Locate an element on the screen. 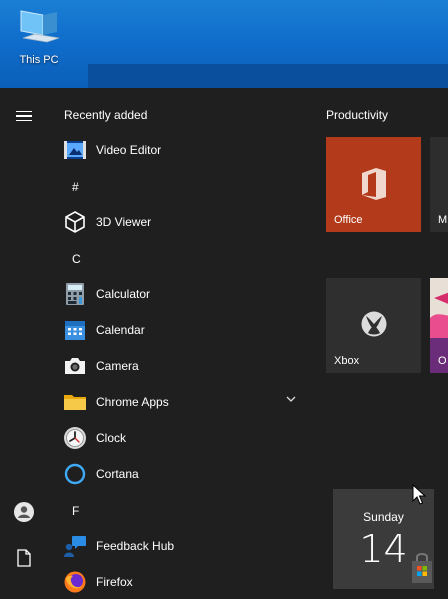  app-cortana: Cortana is located at coordinates (184, 474).